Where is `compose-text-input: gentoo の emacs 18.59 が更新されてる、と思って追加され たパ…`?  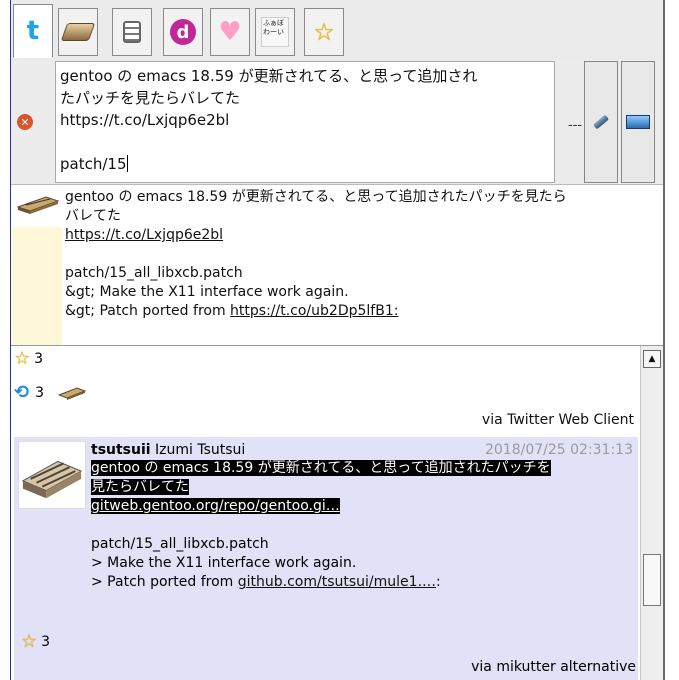
compose-text-input: gentoo の emacs 18.59 が更新されてる、と思って追加され たパ… is located at coordinates (305, 122).